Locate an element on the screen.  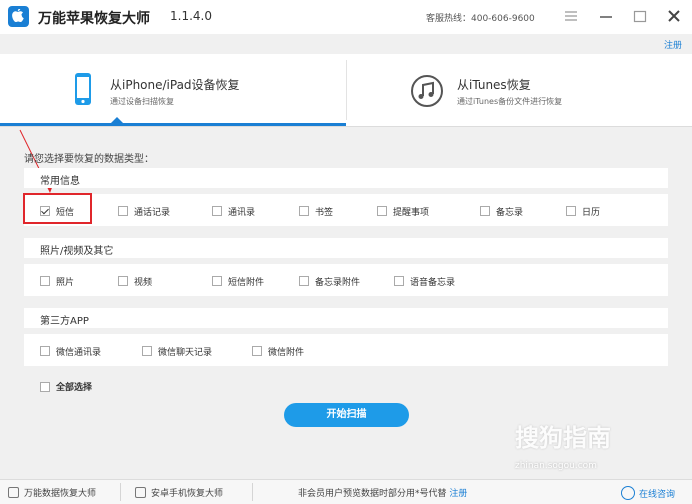
option-call-log: 通话记录 is located at coordinates (144, 211).